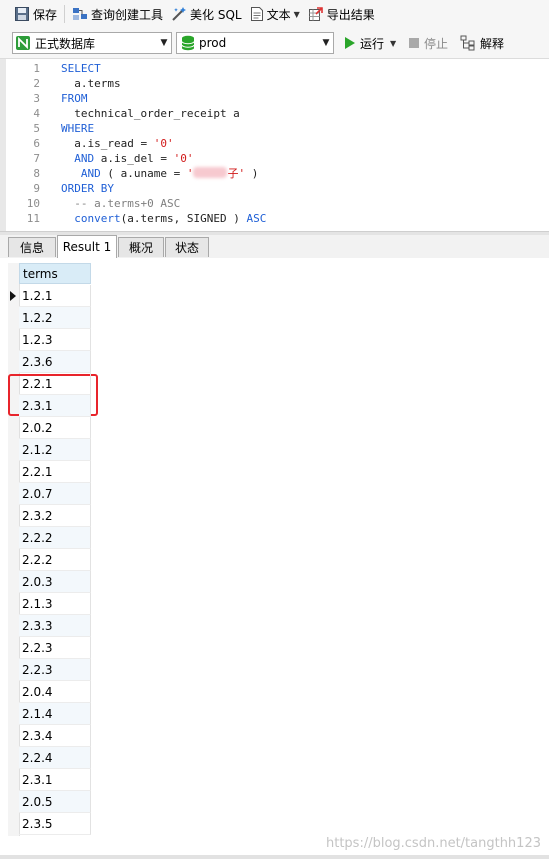 This screenshot has height=859, width=549. I want to click on code-token: ( a.uname =, so click(143, 173).